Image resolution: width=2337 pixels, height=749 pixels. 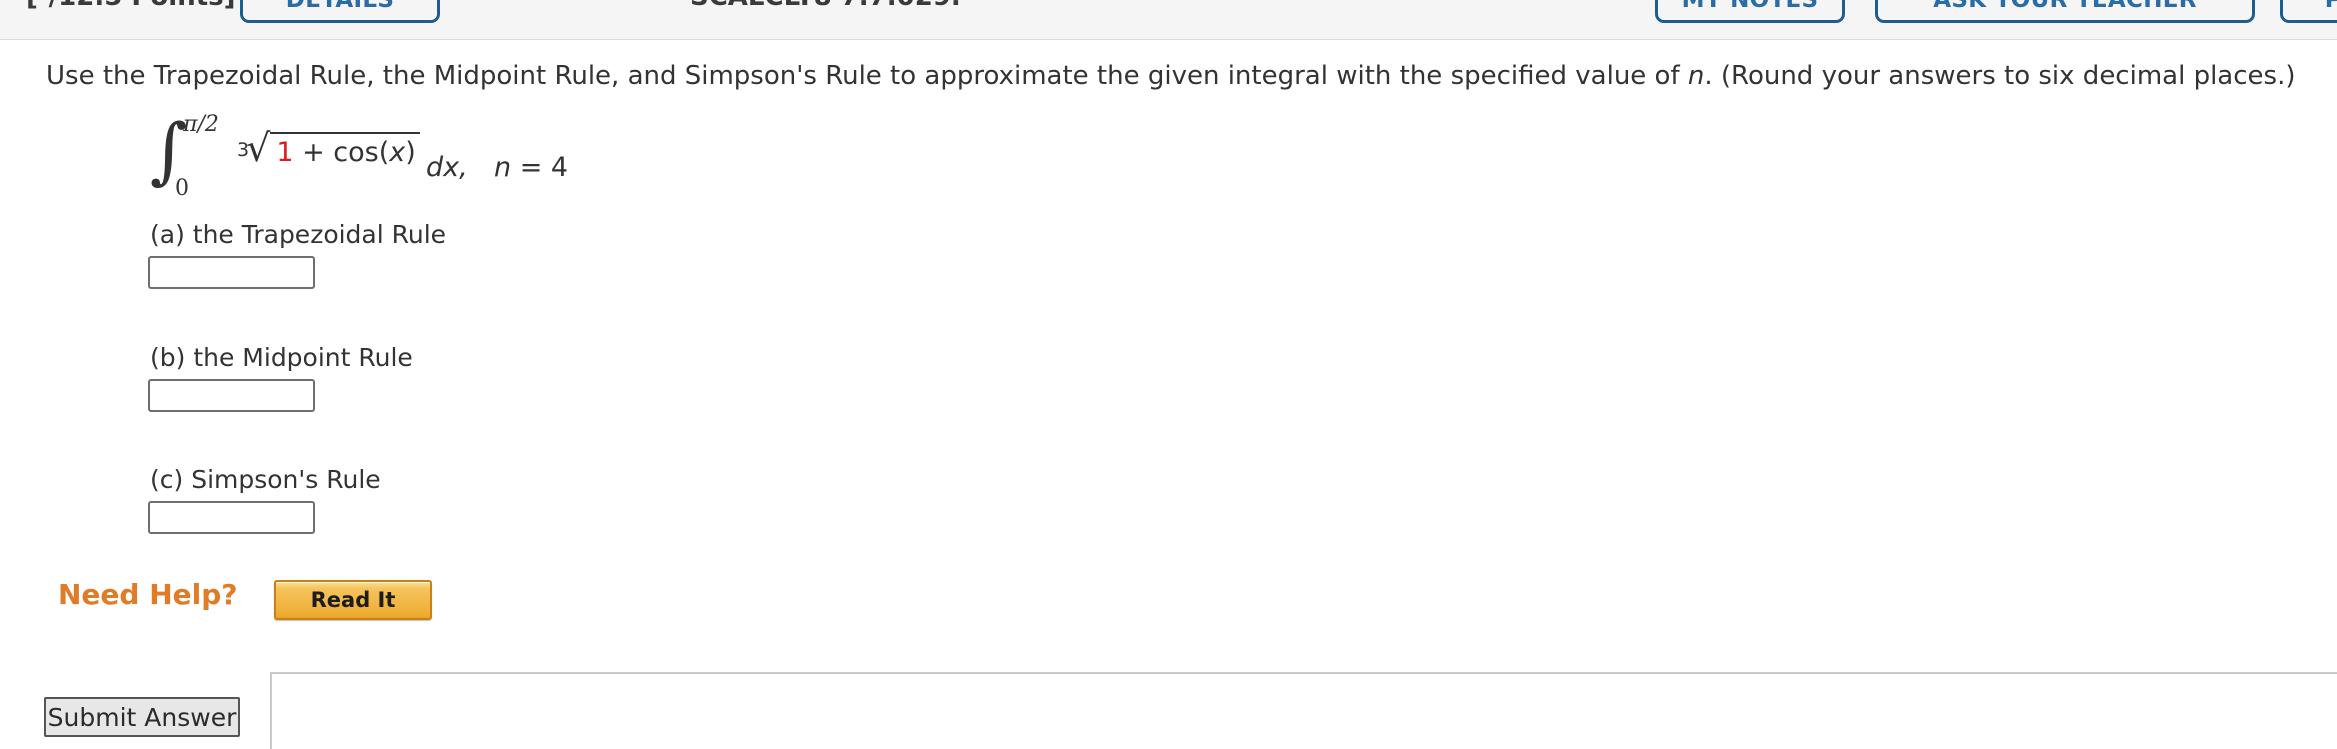 I want to click on radicand-close-paren: ), so click(x=410, y=152).